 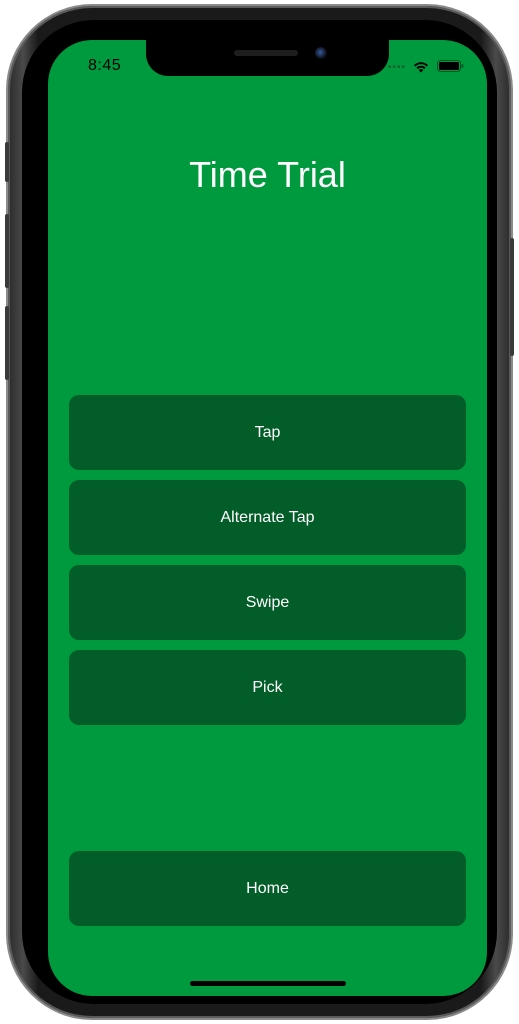 What do you see at coordinates (267, 58) in the screenshot?
I see `notch` at bounding box center [267, 58].